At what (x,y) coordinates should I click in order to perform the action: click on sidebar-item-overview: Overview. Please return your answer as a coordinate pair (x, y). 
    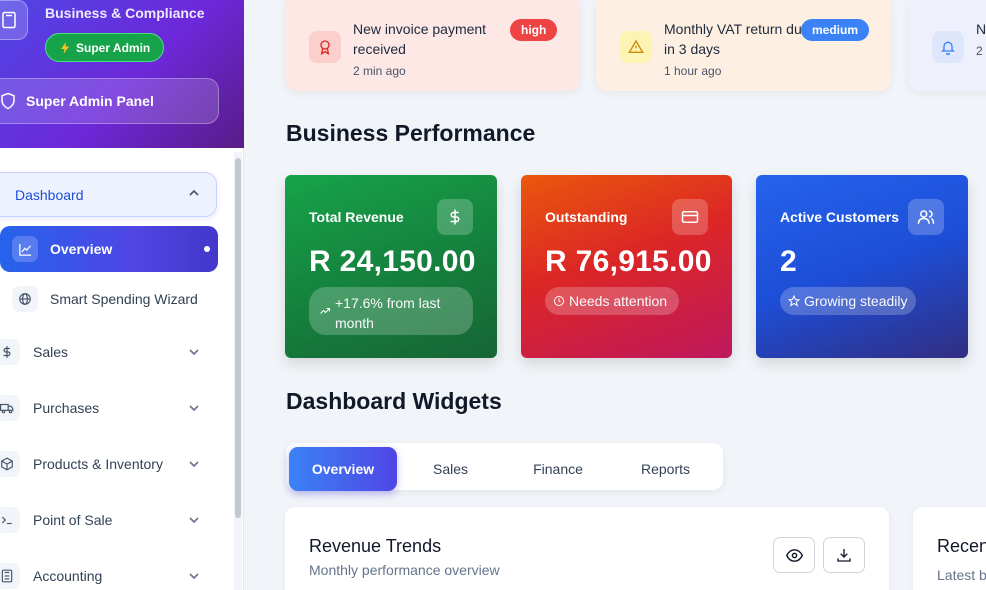
    Looking at the image, I should click on (109, 249).